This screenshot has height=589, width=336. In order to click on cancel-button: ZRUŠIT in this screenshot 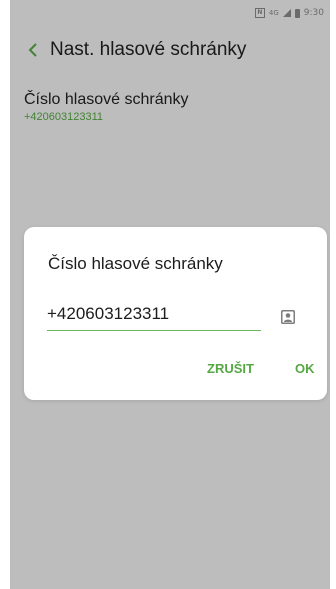, I will do `click(230, 368)`.